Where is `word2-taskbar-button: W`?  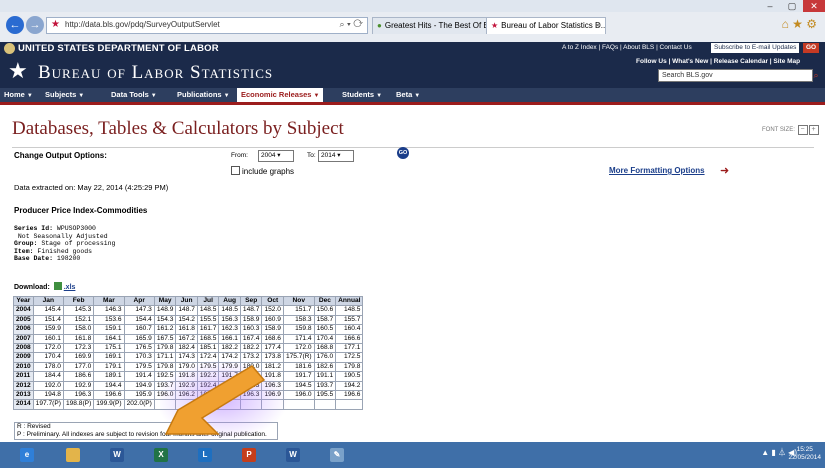 word2-taskbar-button: W is located at coordinates (293, 455).